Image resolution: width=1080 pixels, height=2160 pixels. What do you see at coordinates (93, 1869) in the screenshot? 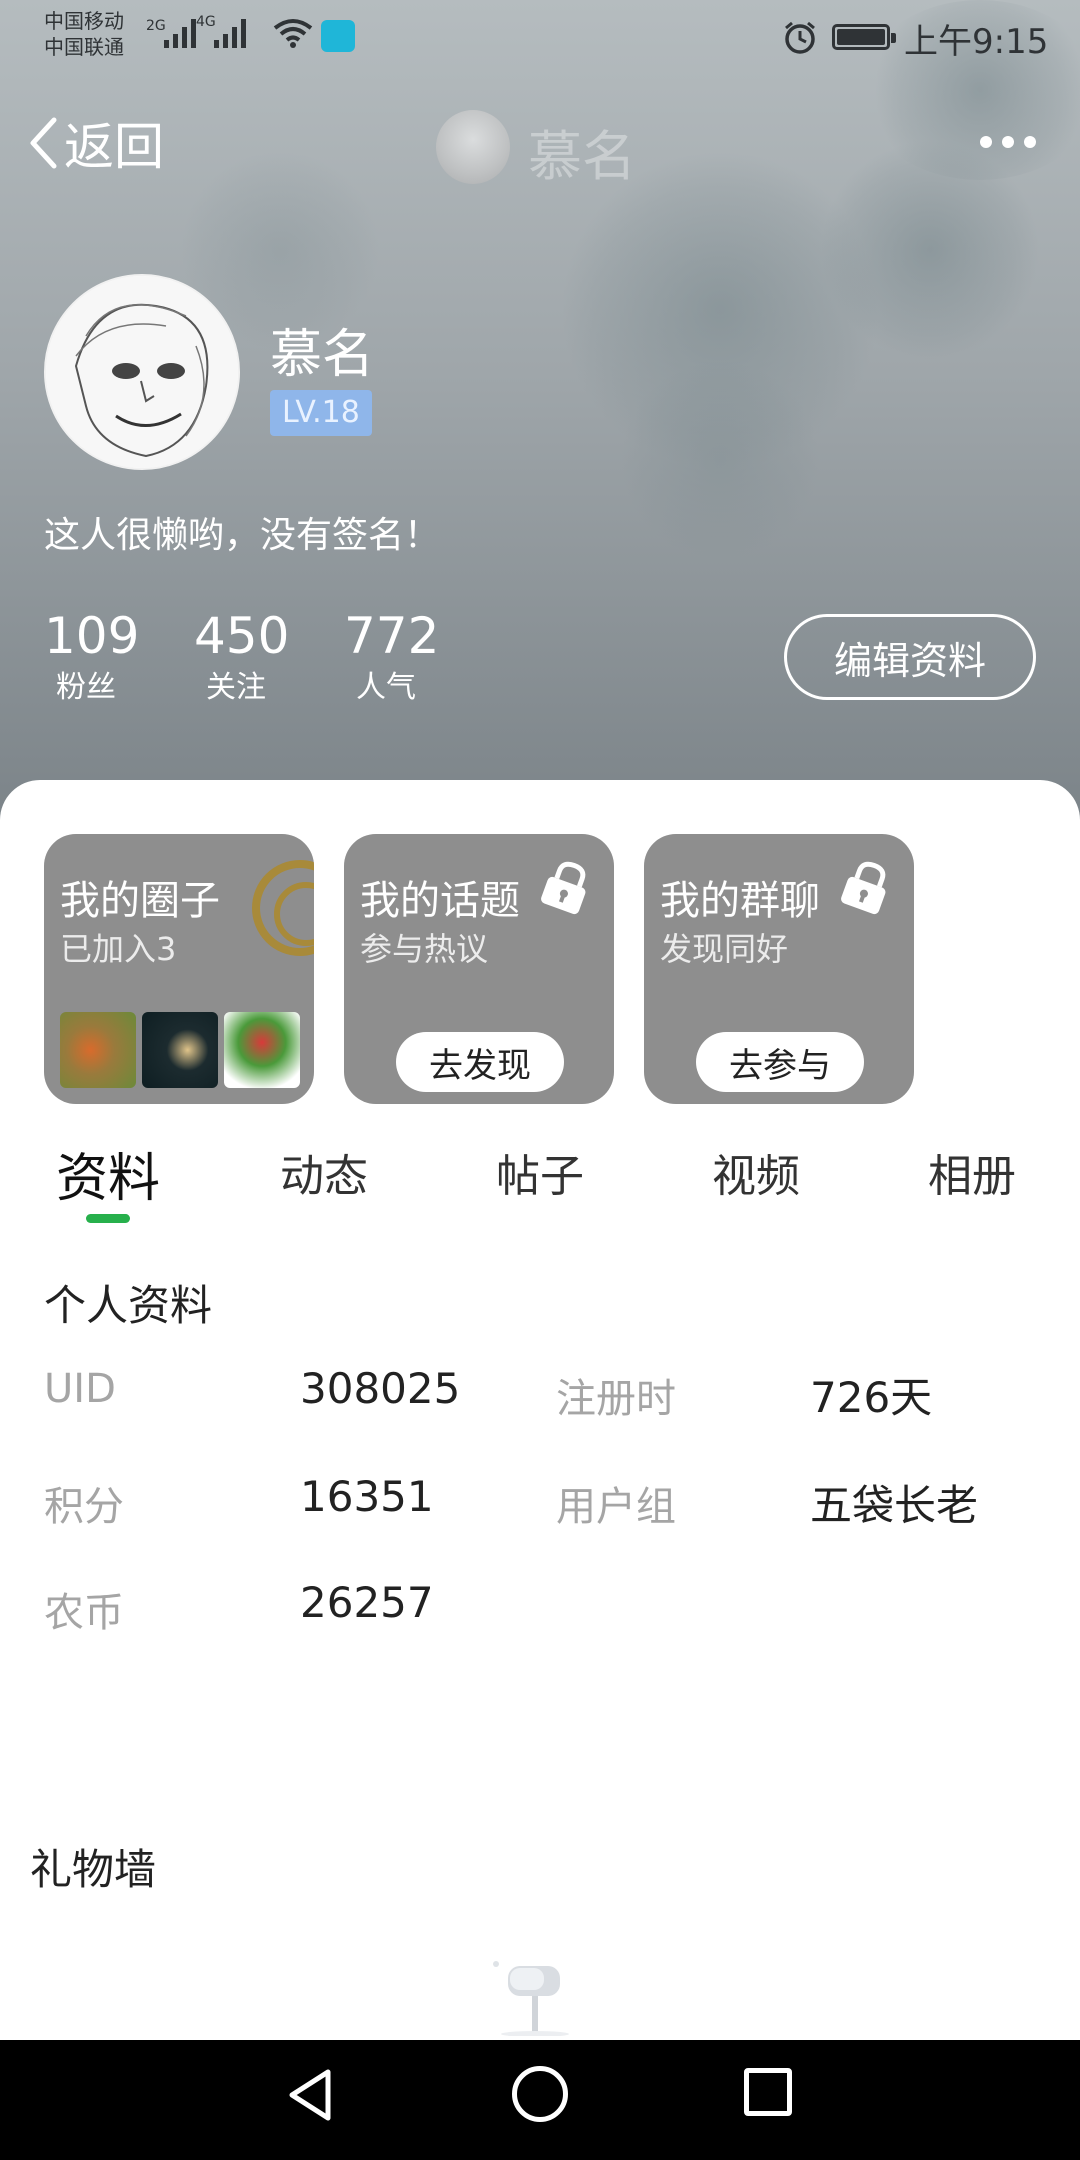
I see `section-title-gift-wall: 礼物墙` at bounding box center [93, 1869].